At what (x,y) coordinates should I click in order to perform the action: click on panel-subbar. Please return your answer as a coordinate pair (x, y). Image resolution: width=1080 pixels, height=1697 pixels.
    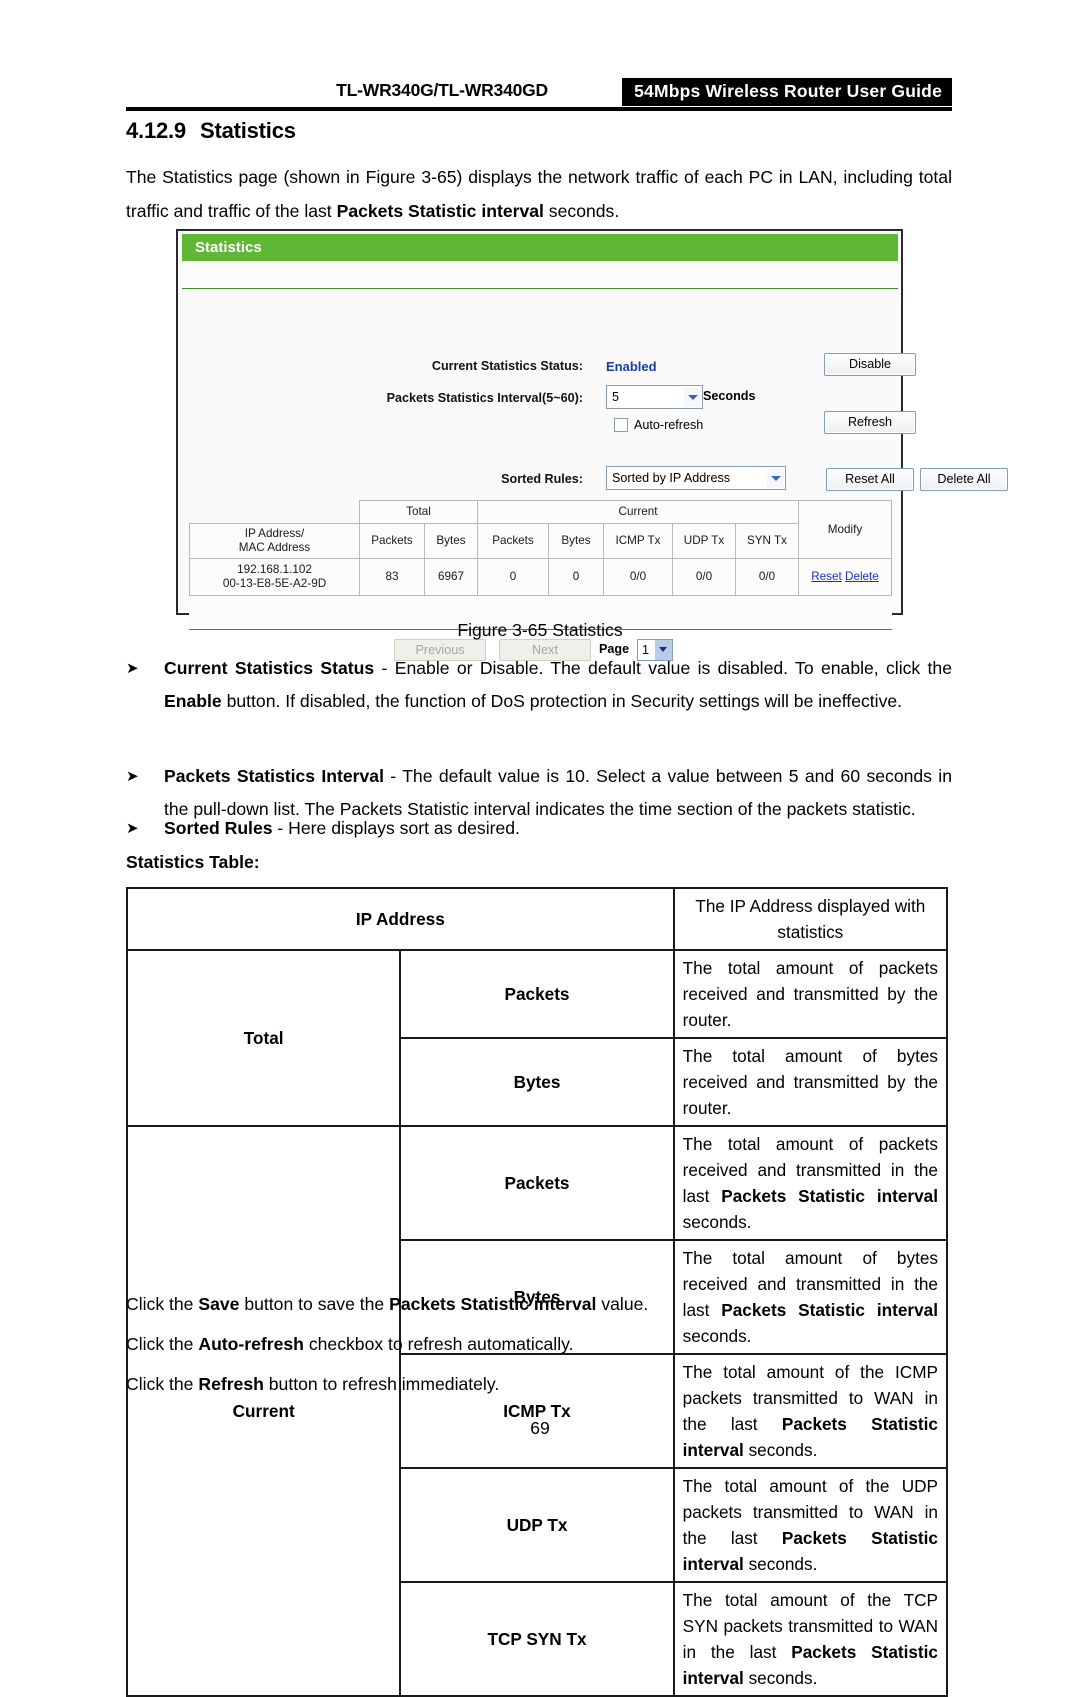
    Looking at the image, I should click on (540, 275).